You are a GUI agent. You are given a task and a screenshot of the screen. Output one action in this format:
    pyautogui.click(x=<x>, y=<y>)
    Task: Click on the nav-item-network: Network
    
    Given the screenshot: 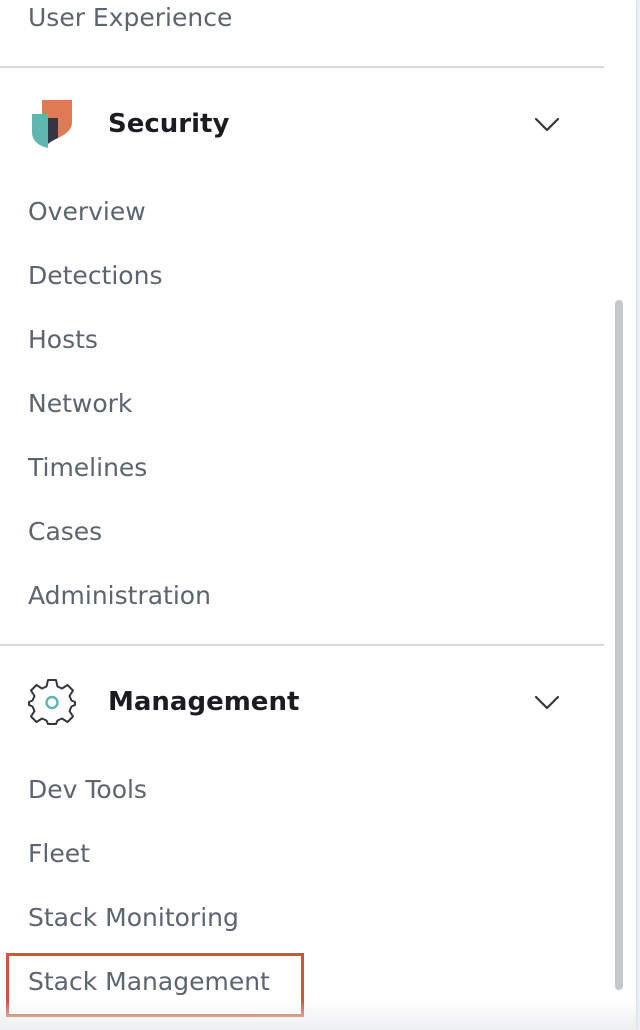 What is the action you would take?
    pyautogui.click(x=80, y=404)
    